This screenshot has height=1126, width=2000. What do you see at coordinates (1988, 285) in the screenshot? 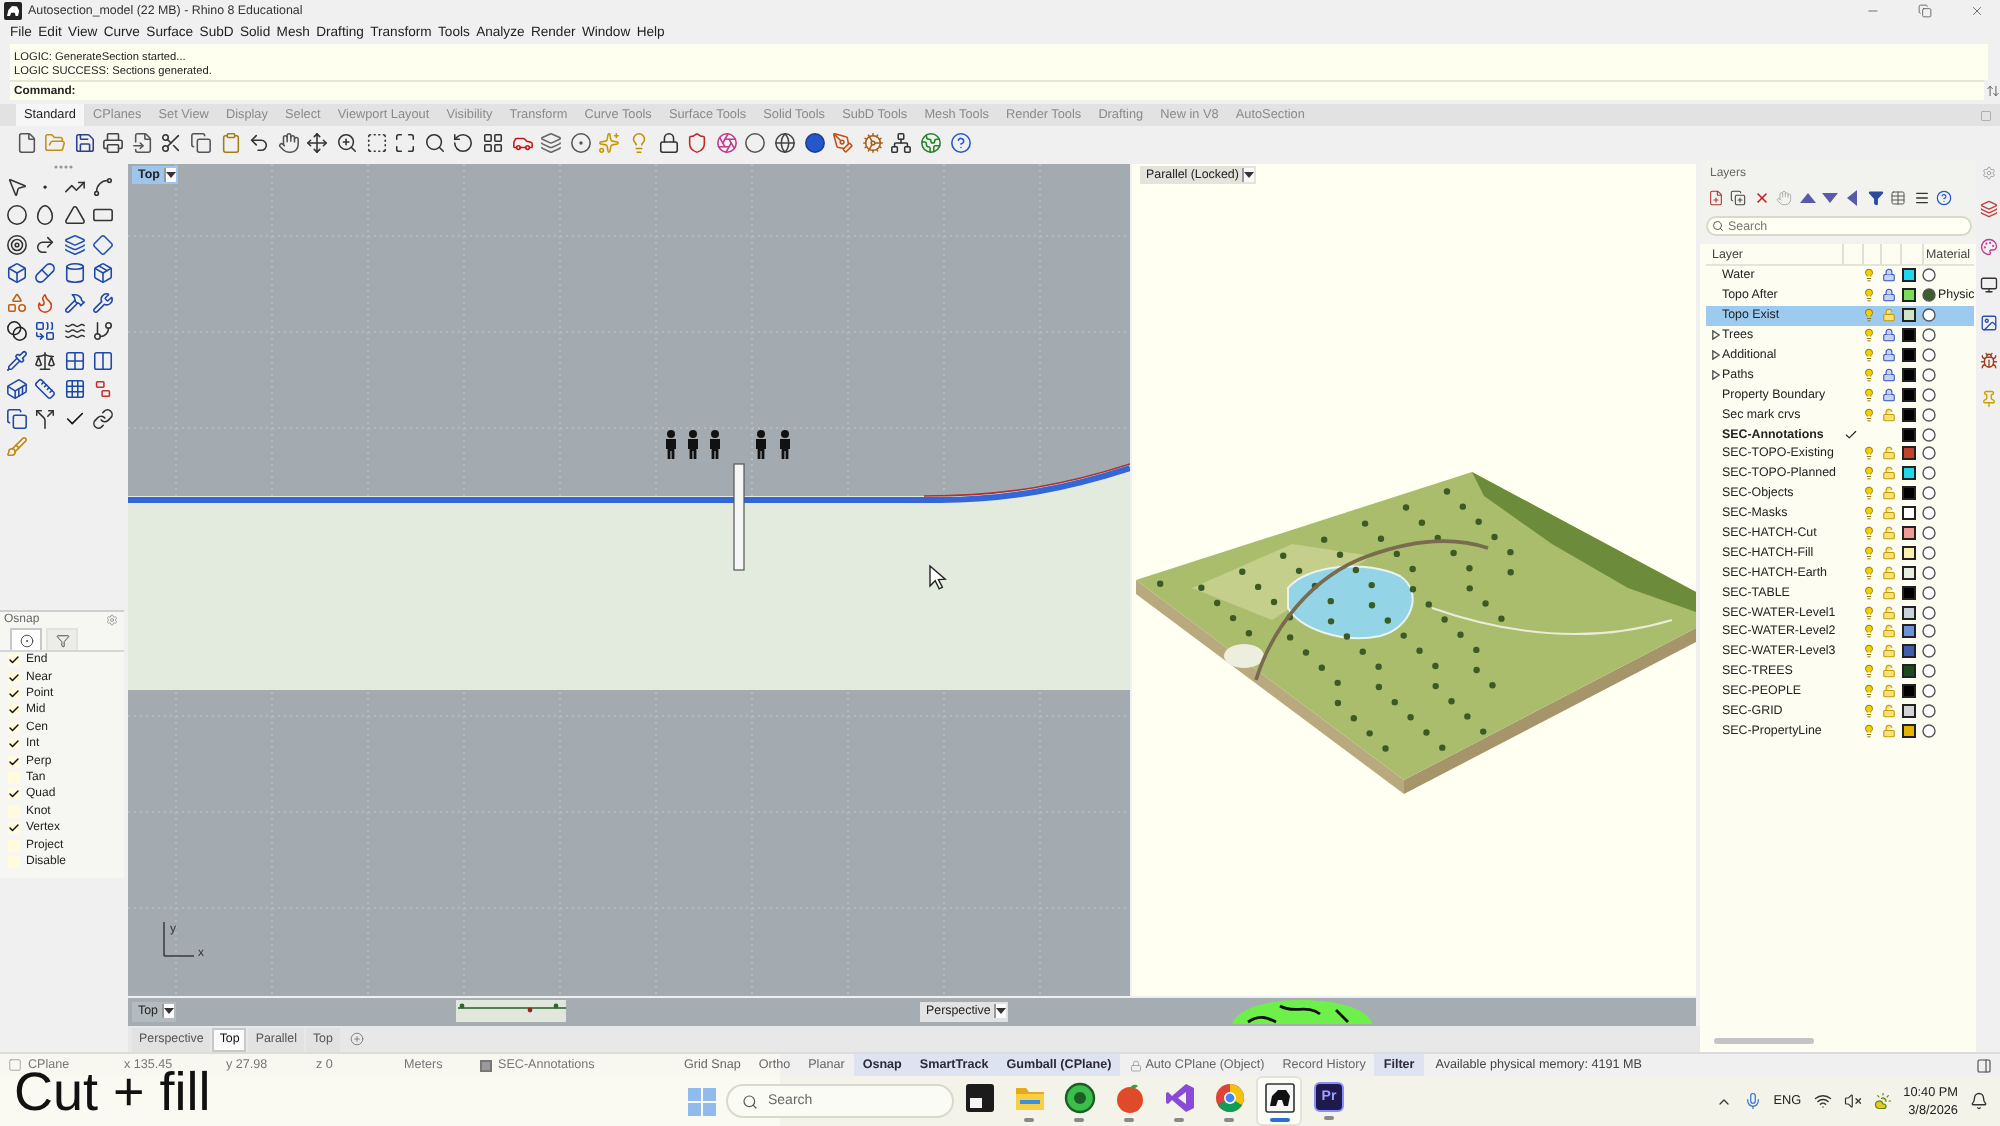
I see `monitor-icon` at bounding box center [1988, 285].